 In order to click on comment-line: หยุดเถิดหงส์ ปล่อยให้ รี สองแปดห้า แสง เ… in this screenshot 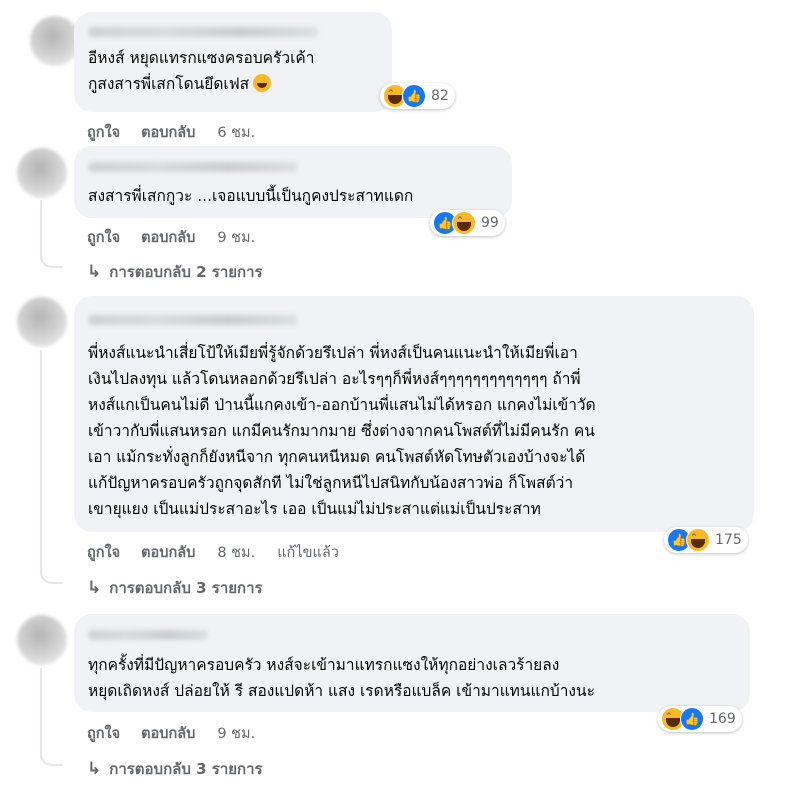, I will do `click(341, 691)`.